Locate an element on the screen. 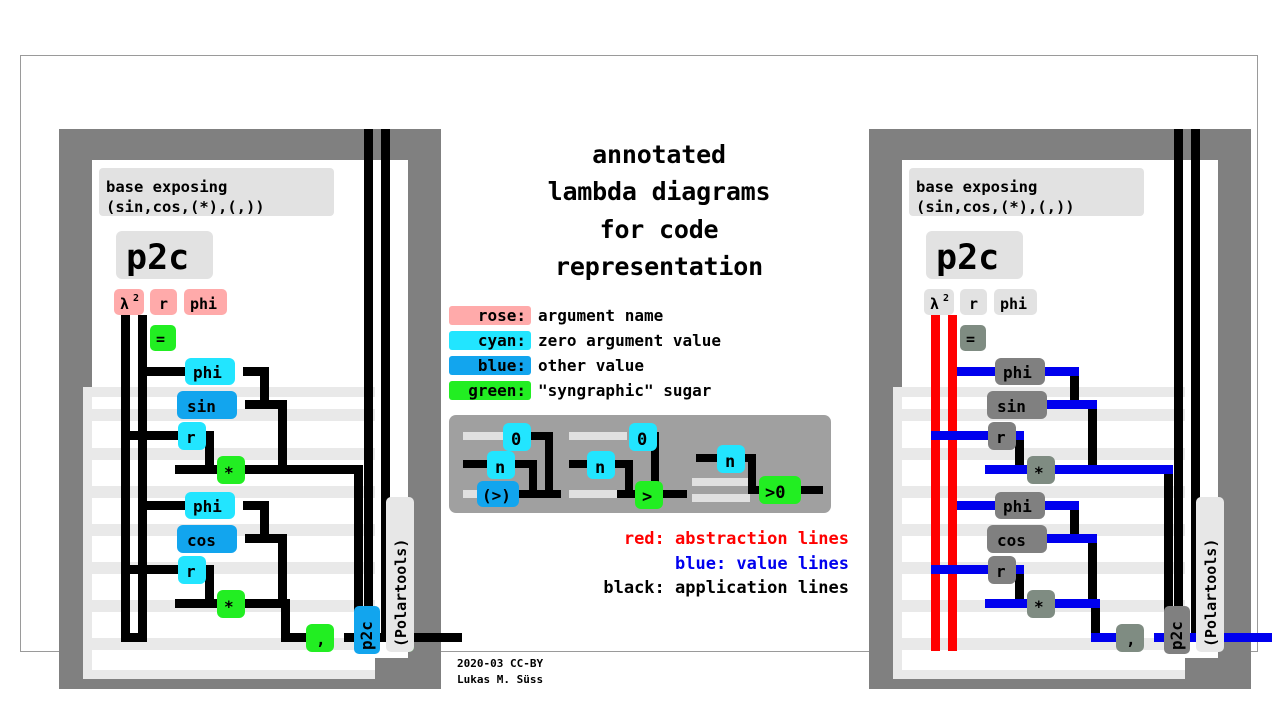  credit-line-1: 2020-03 CC-BY is located at coordinates (500, 663).